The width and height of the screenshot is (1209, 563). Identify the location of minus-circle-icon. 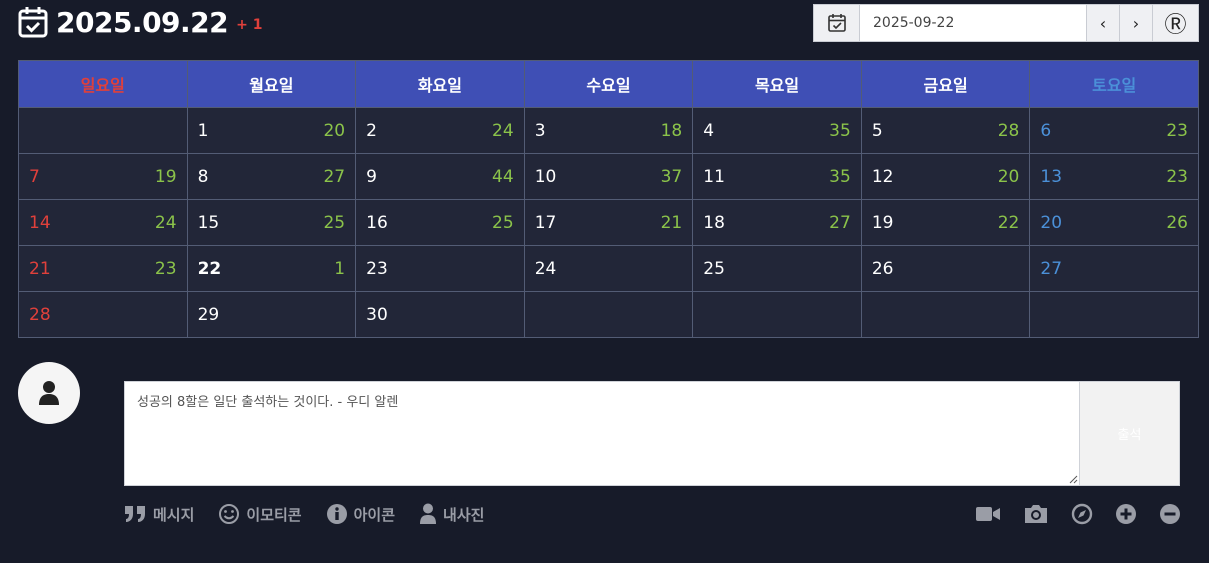
(1170, 514).